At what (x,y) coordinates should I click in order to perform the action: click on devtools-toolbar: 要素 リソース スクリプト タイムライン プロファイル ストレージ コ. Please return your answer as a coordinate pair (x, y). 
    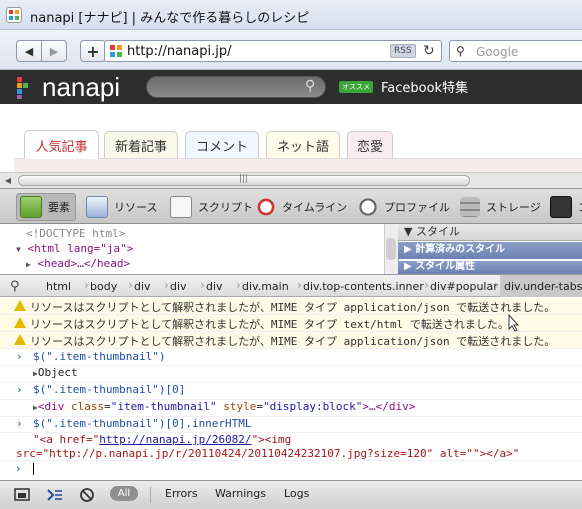
    Looking at the image, I should click on (291, 206).